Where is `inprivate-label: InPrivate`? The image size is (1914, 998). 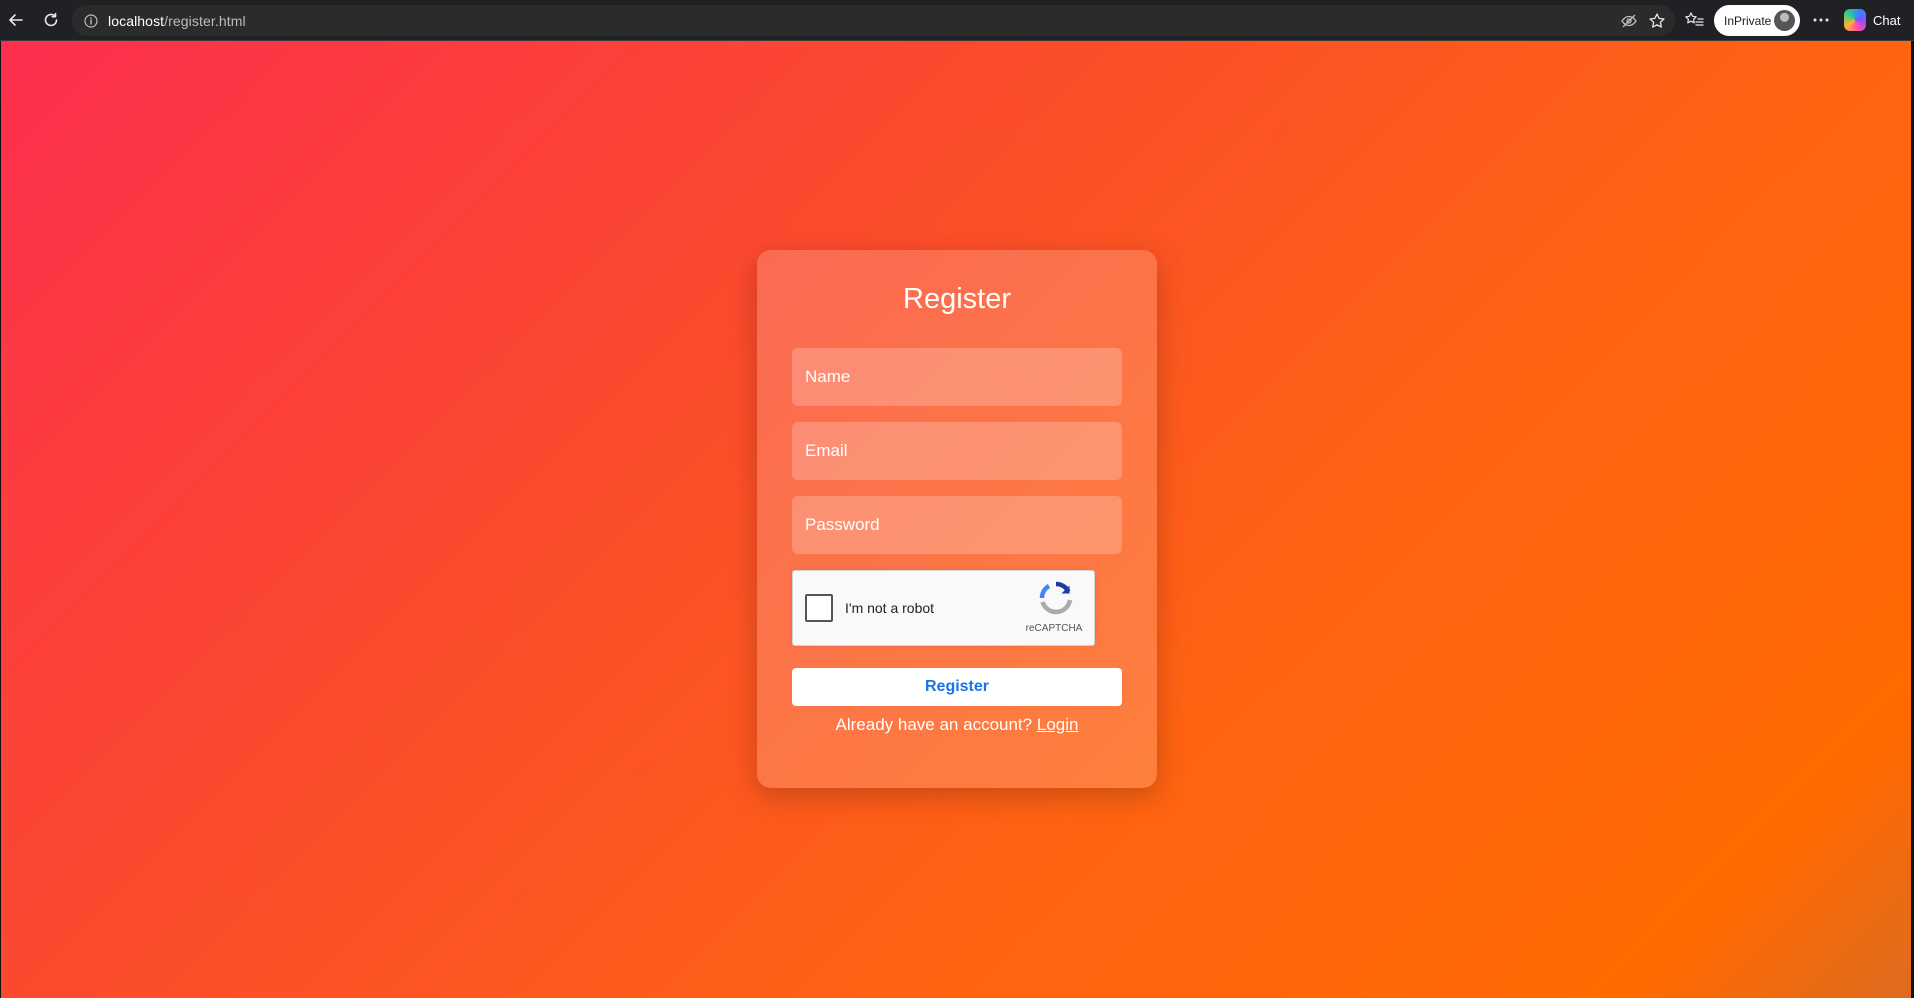
inprivate-label: InPrivate is located at coordinates (1748, 20).